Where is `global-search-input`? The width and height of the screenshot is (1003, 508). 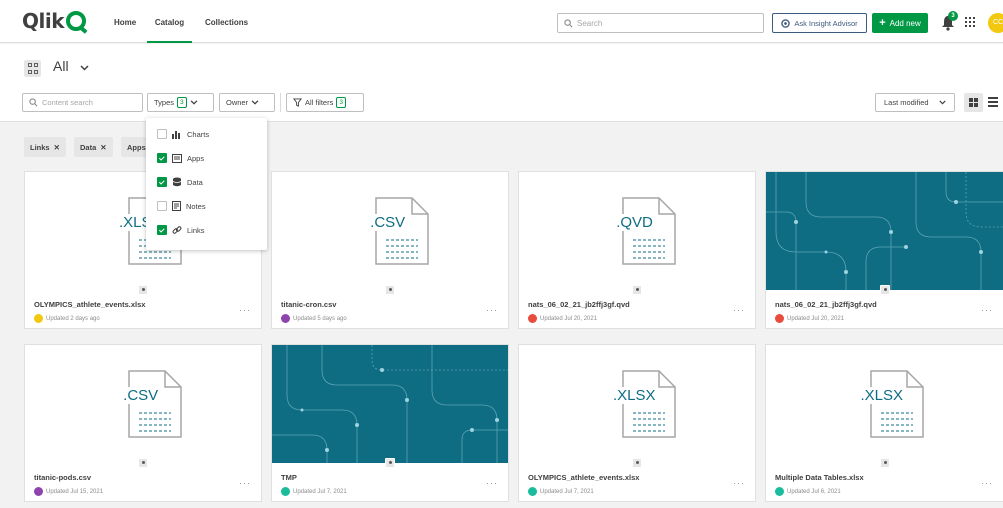
global-search-input is located at coordinates (662, 23).